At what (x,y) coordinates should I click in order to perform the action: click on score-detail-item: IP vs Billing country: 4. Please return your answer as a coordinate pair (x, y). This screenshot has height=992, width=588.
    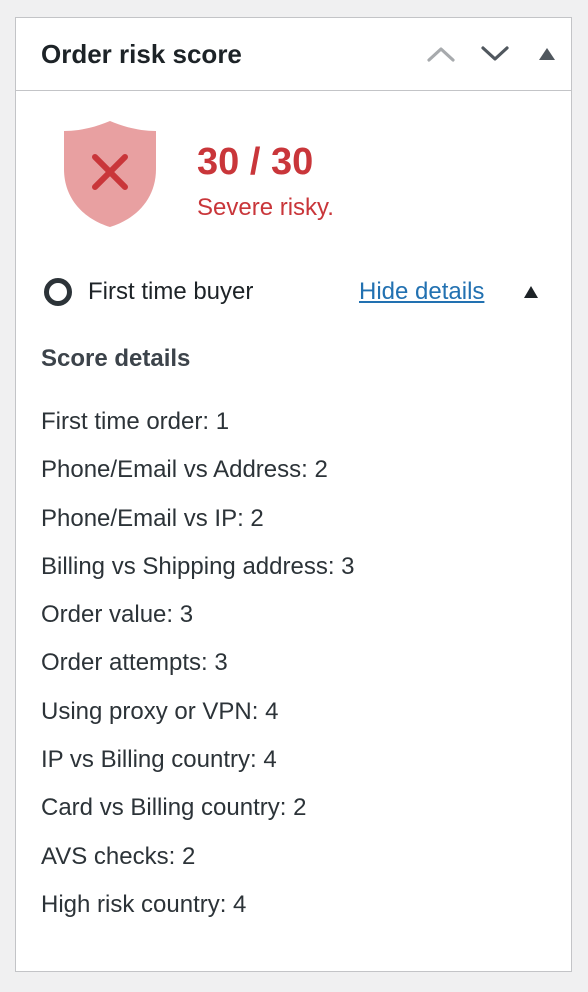
    Looking at the image, I should click on (159, 760).